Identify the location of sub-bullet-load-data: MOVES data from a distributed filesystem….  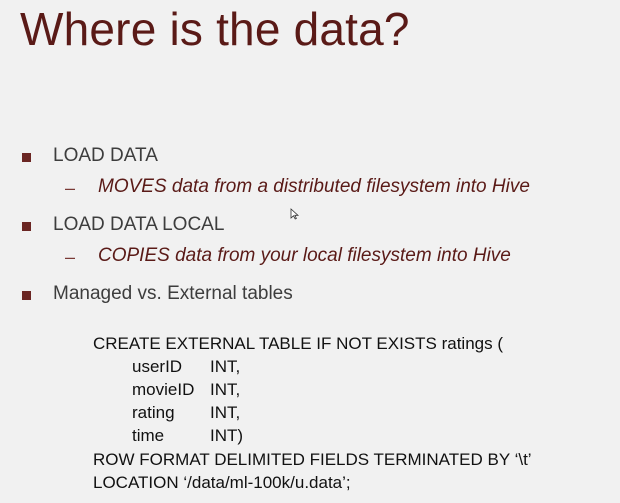
(314, 186).